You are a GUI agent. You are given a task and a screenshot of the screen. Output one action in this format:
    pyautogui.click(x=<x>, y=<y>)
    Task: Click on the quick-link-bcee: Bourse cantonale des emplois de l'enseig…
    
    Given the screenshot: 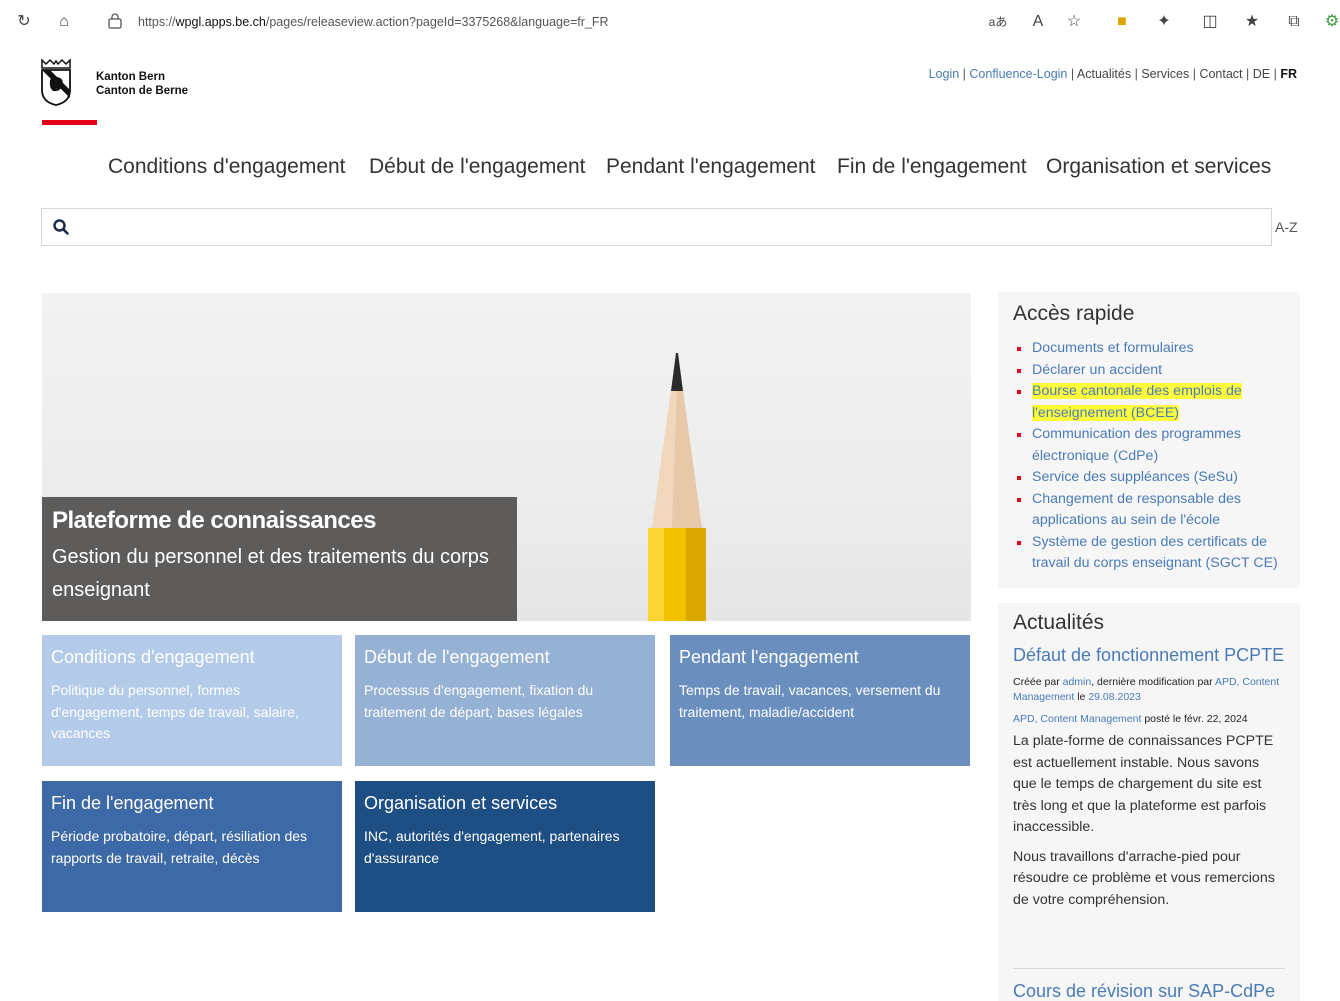 What is the action you would take?
    pyautogui.click(x=1149, y=402)
    